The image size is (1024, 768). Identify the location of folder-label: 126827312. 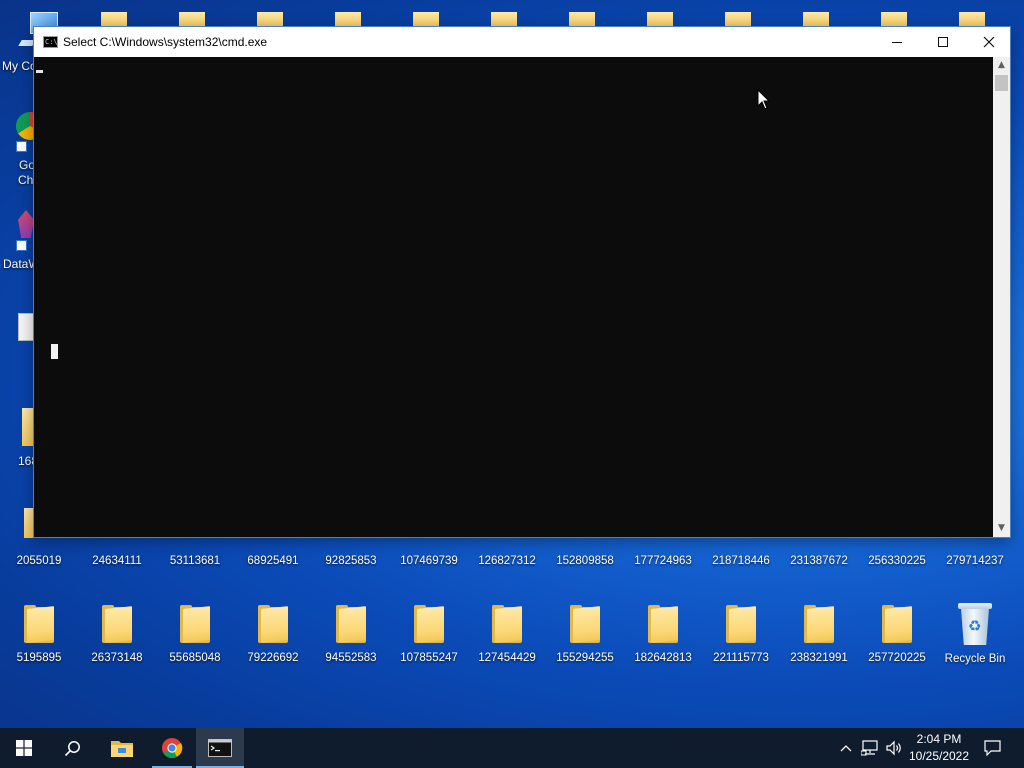
(507, 561).